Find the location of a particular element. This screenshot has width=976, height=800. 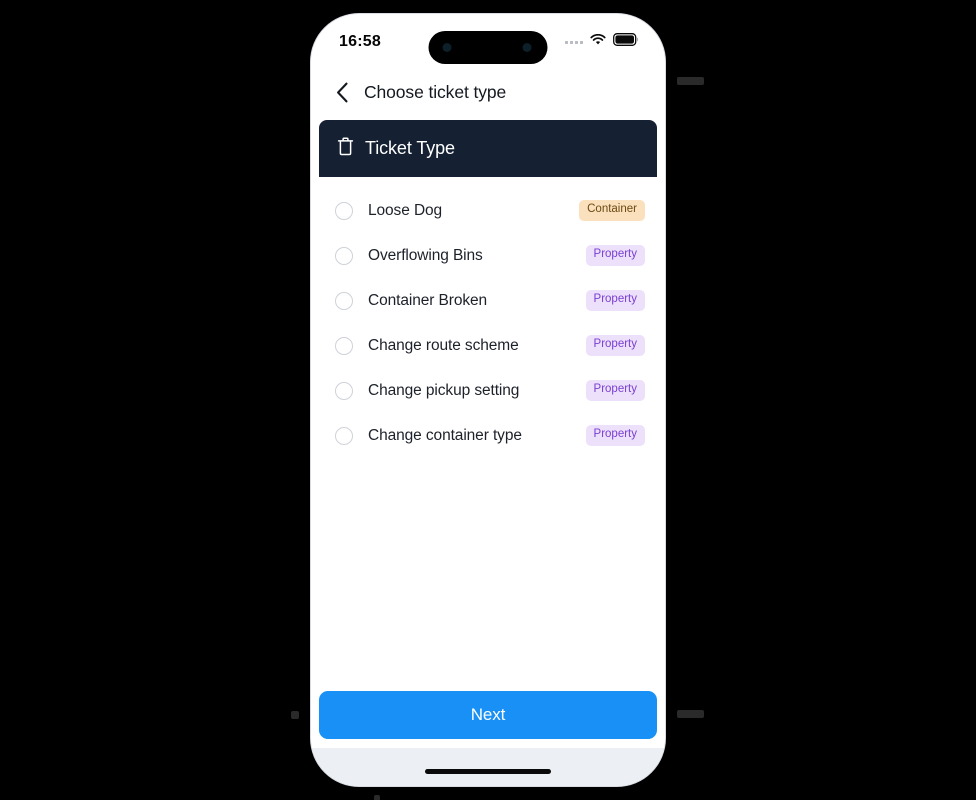

card-header: Ticket Type is located at coordinates (488, 148).